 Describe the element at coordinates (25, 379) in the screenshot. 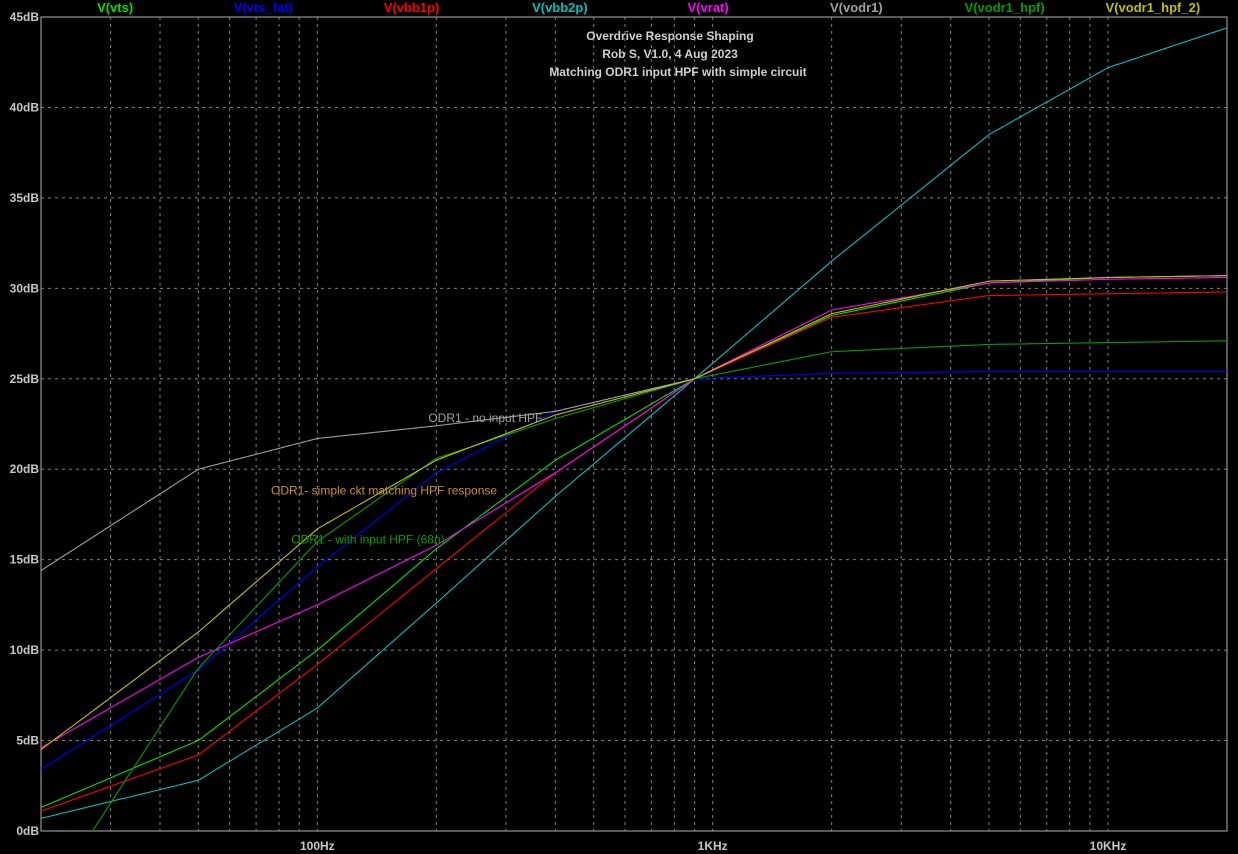

I see `y-tick-label: 25dB` at that location.